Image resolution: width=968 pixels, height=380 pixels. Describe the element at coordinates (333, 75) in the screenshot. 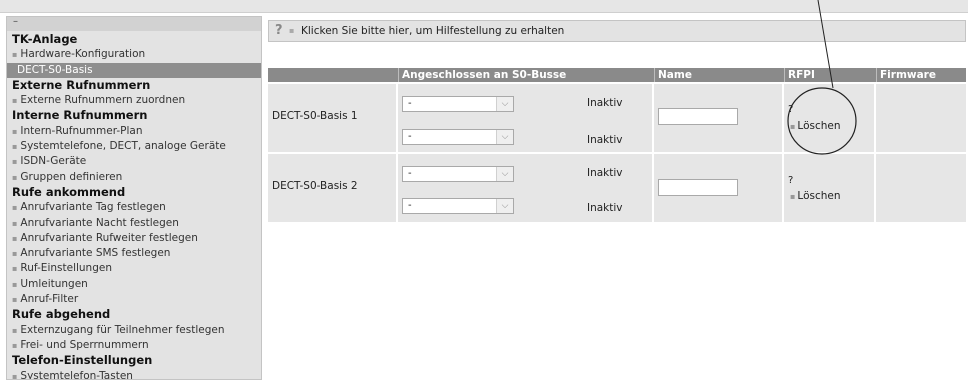

I see `column-header-device` at that location.